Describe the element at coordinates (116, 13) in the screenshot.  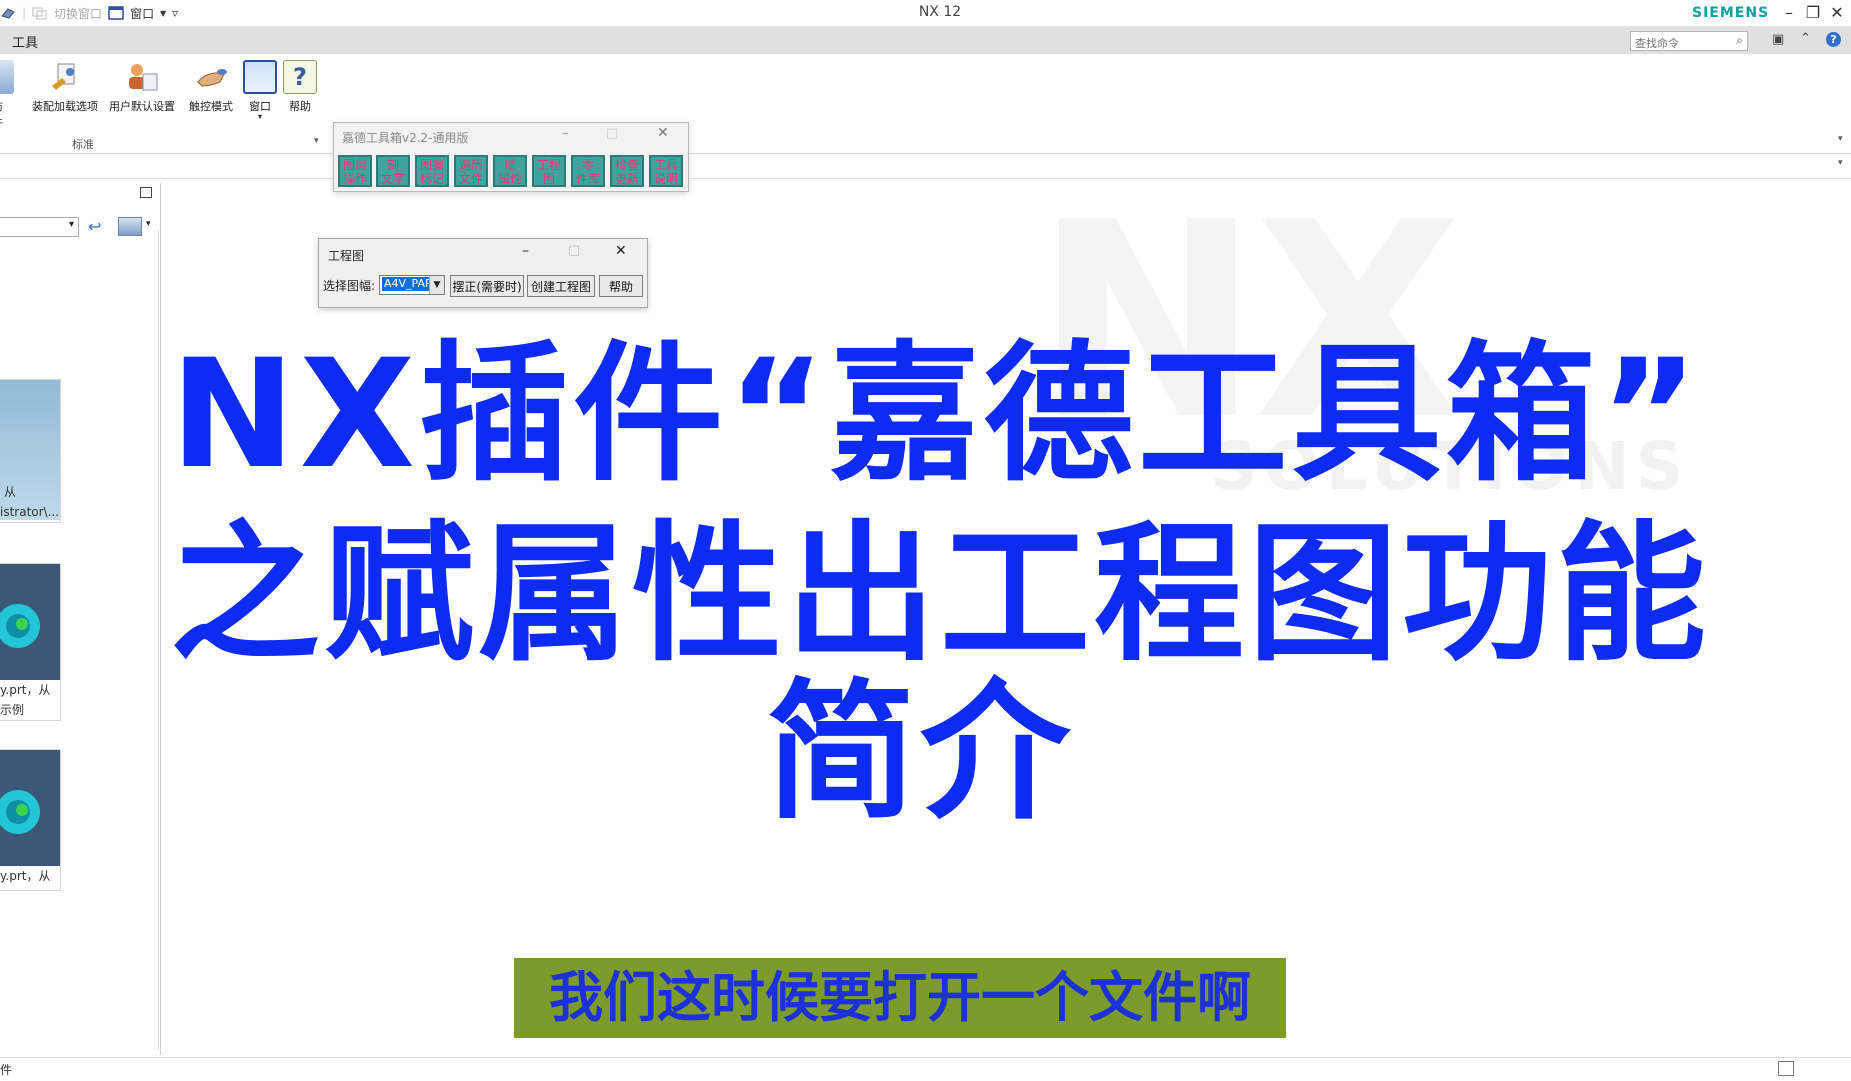
I see `window-menu-icon` at that location.